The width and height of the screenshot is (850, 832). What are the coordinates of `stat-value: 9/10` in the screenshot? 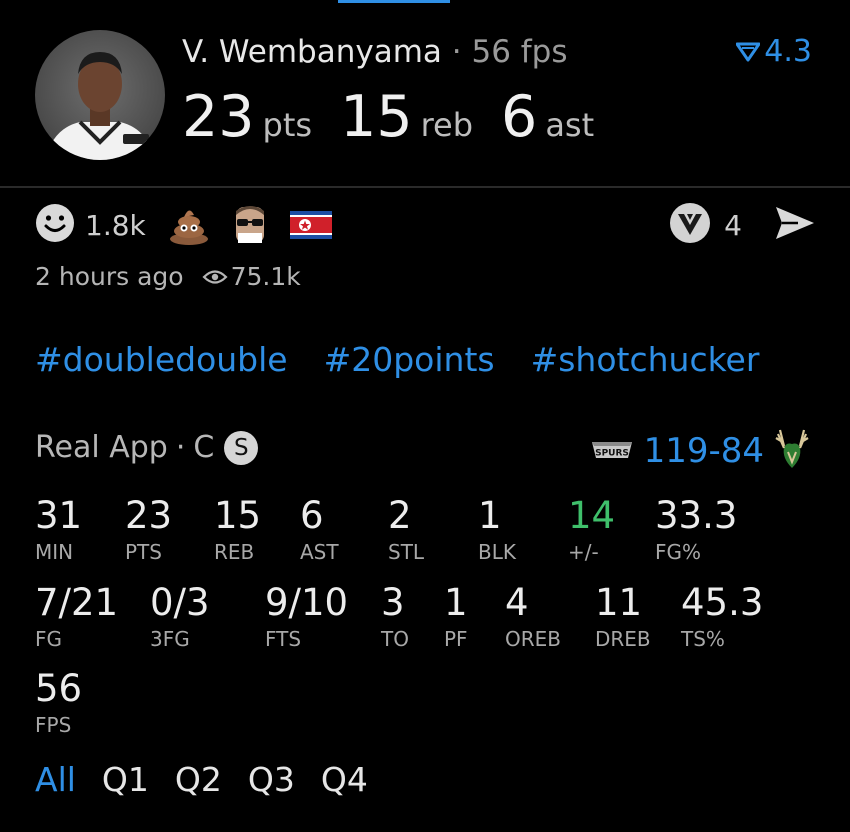 It's located at (307, 602).